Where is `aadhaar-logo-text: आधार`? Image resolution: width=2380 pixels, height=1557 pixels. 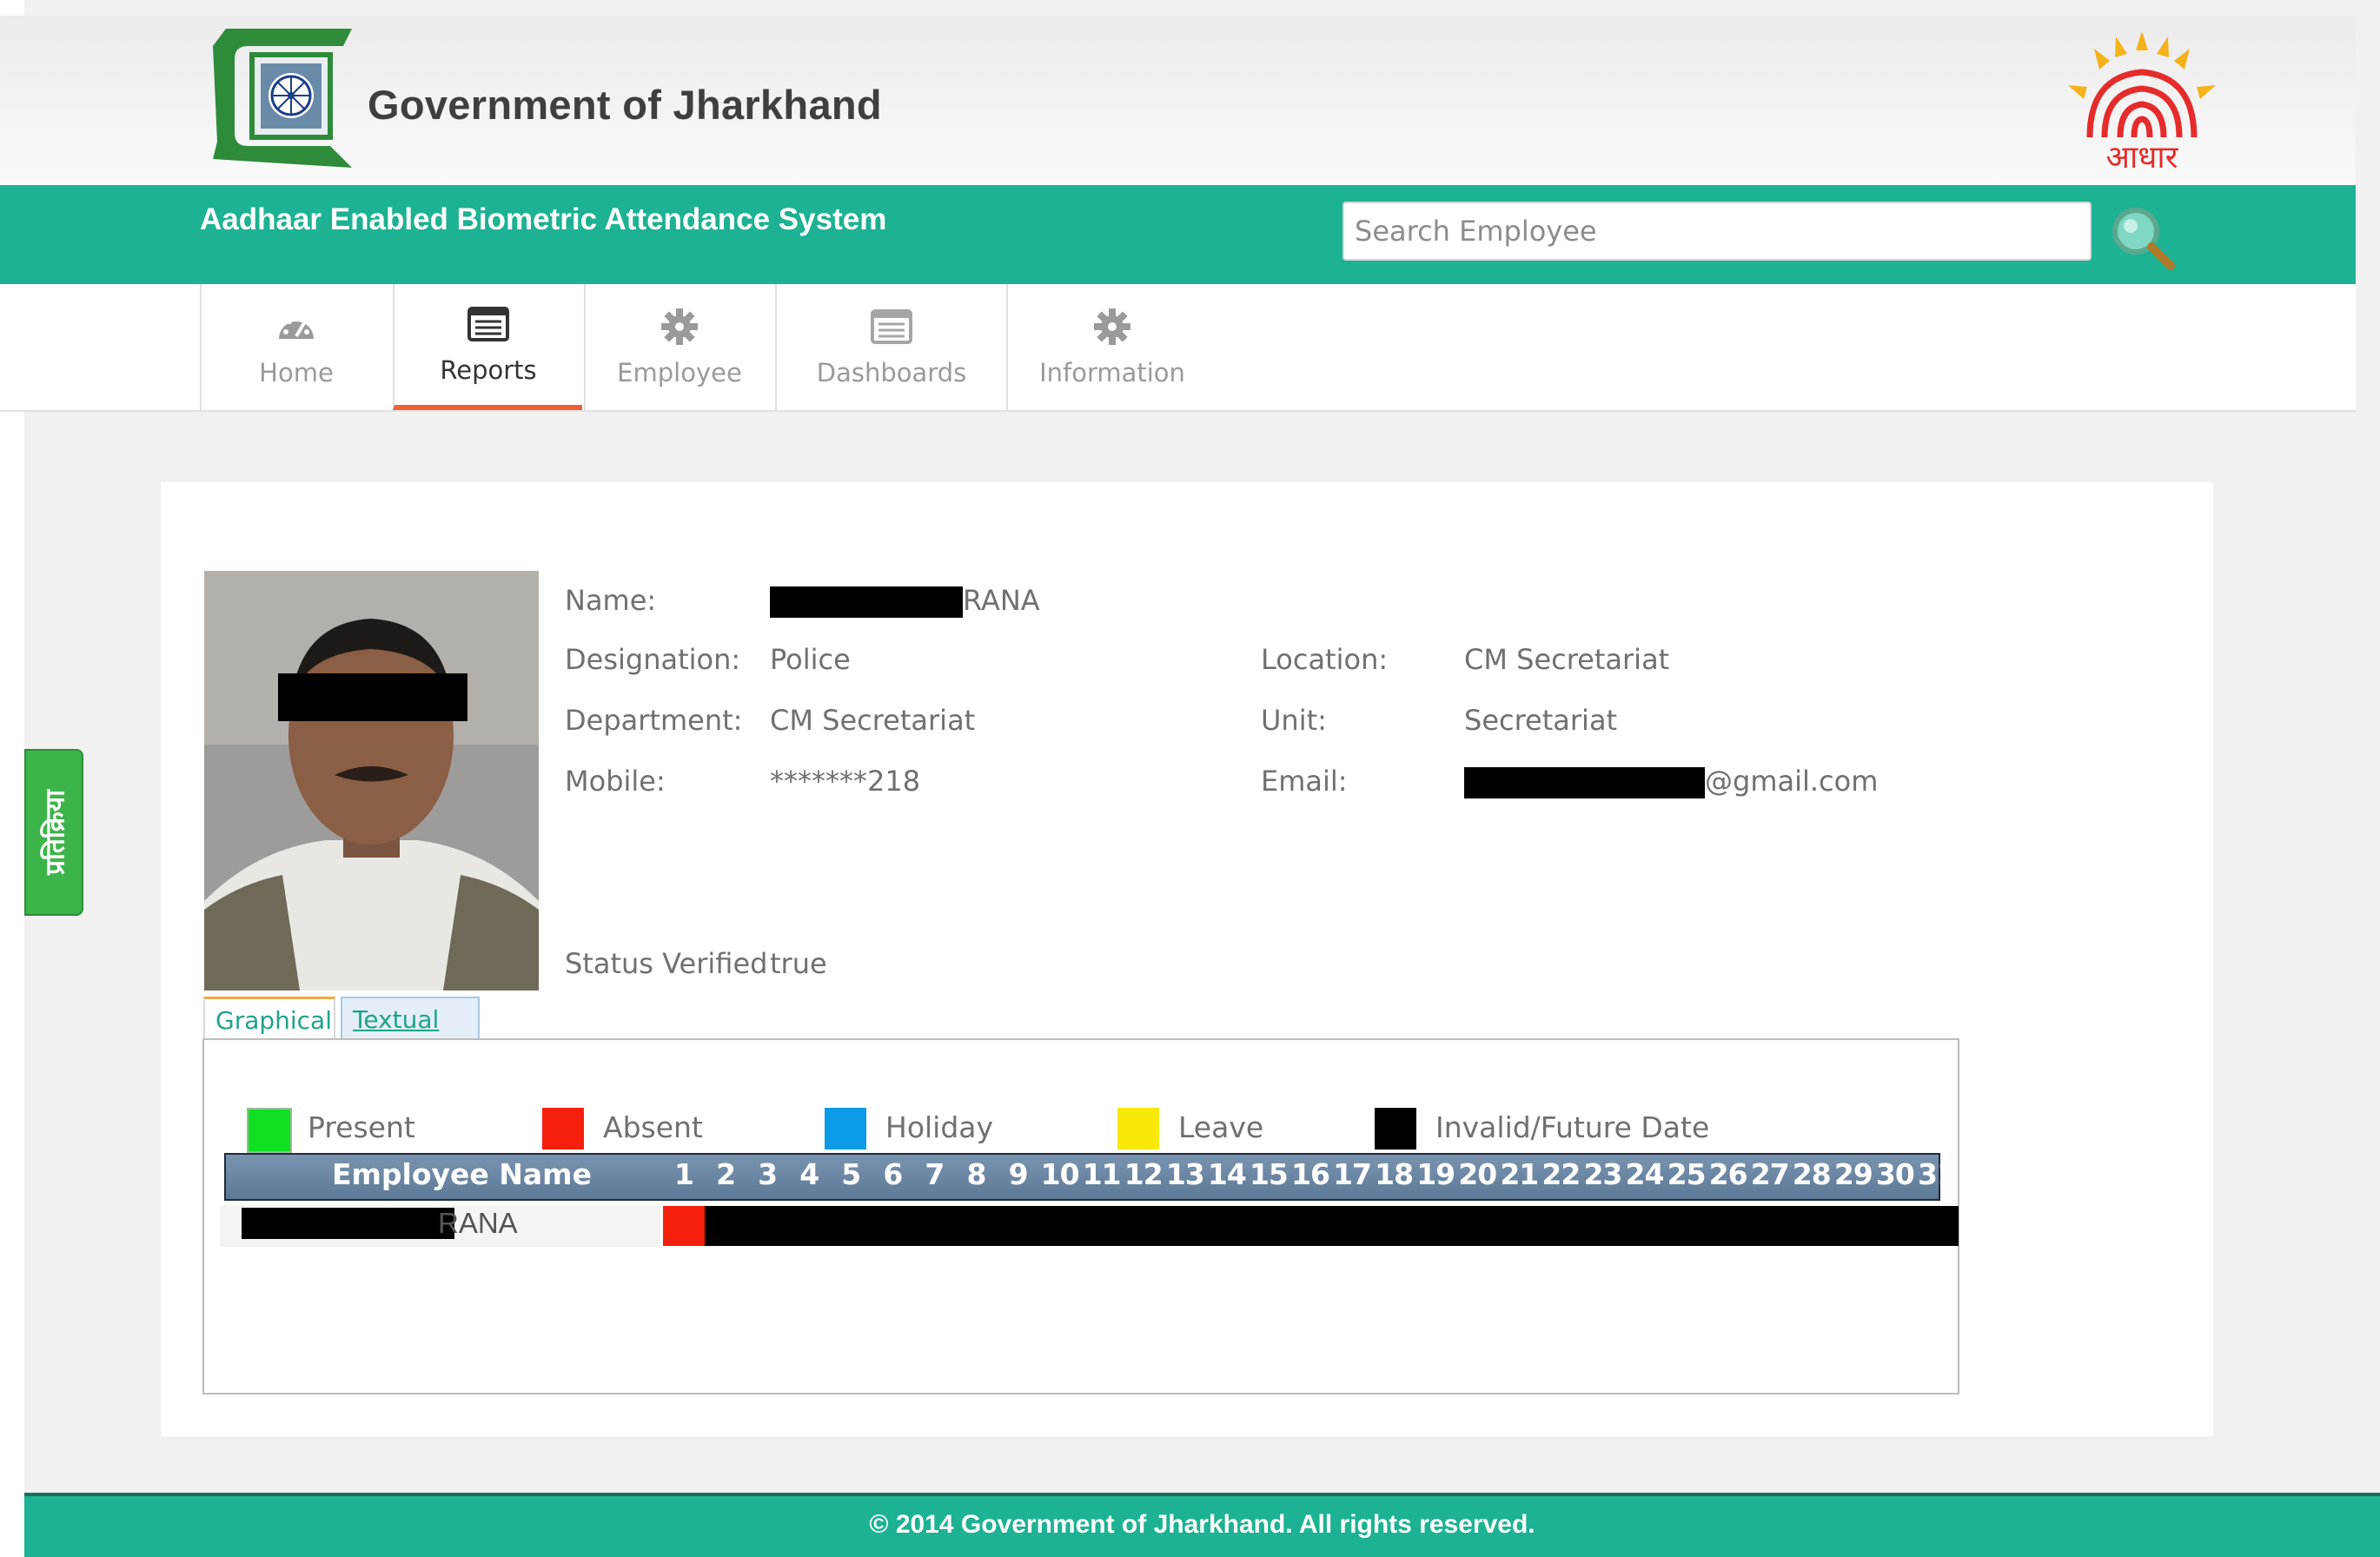
aadhaar-logo-text: आधार is located at coordinates (2142, 158).